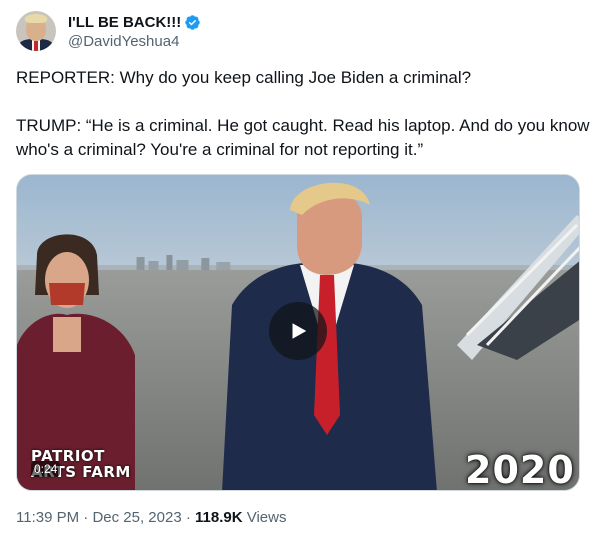  Describe the element at coordinates (518, 287) in the screenshot. I see `airstair` at that location.